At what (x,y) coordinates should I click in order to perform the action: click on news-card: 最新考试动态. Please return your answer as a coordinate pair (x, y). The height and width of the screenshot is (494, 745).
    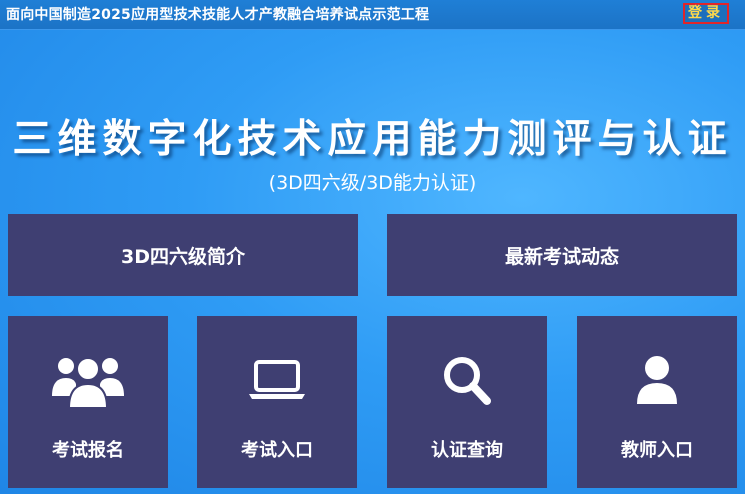
    Looking at the image, I should click on (562, 255).